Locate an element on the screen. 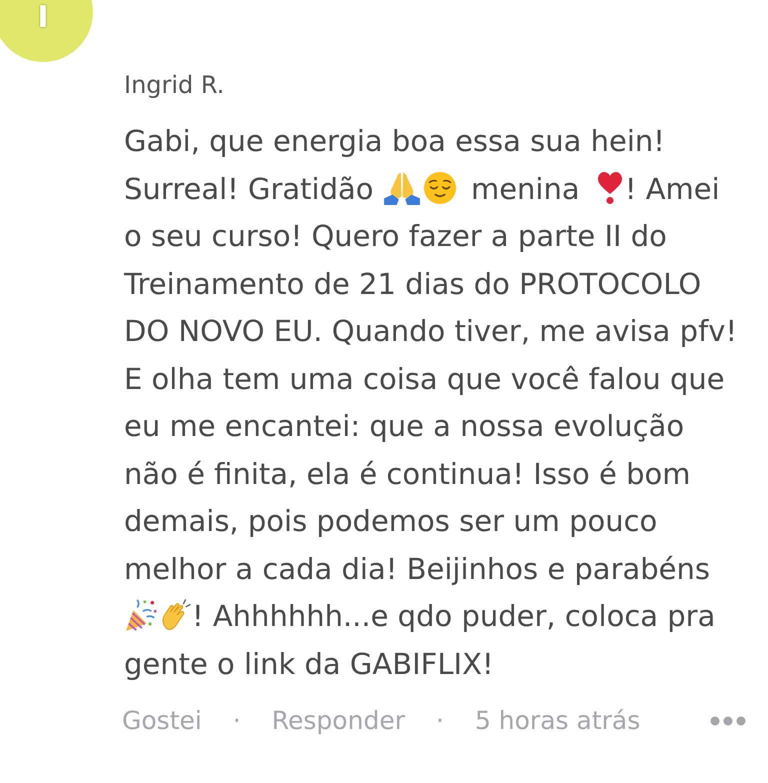 This screenshot has width=768, height=783. timestamp: 5 horas atrás is located at coordinates (557, 721).